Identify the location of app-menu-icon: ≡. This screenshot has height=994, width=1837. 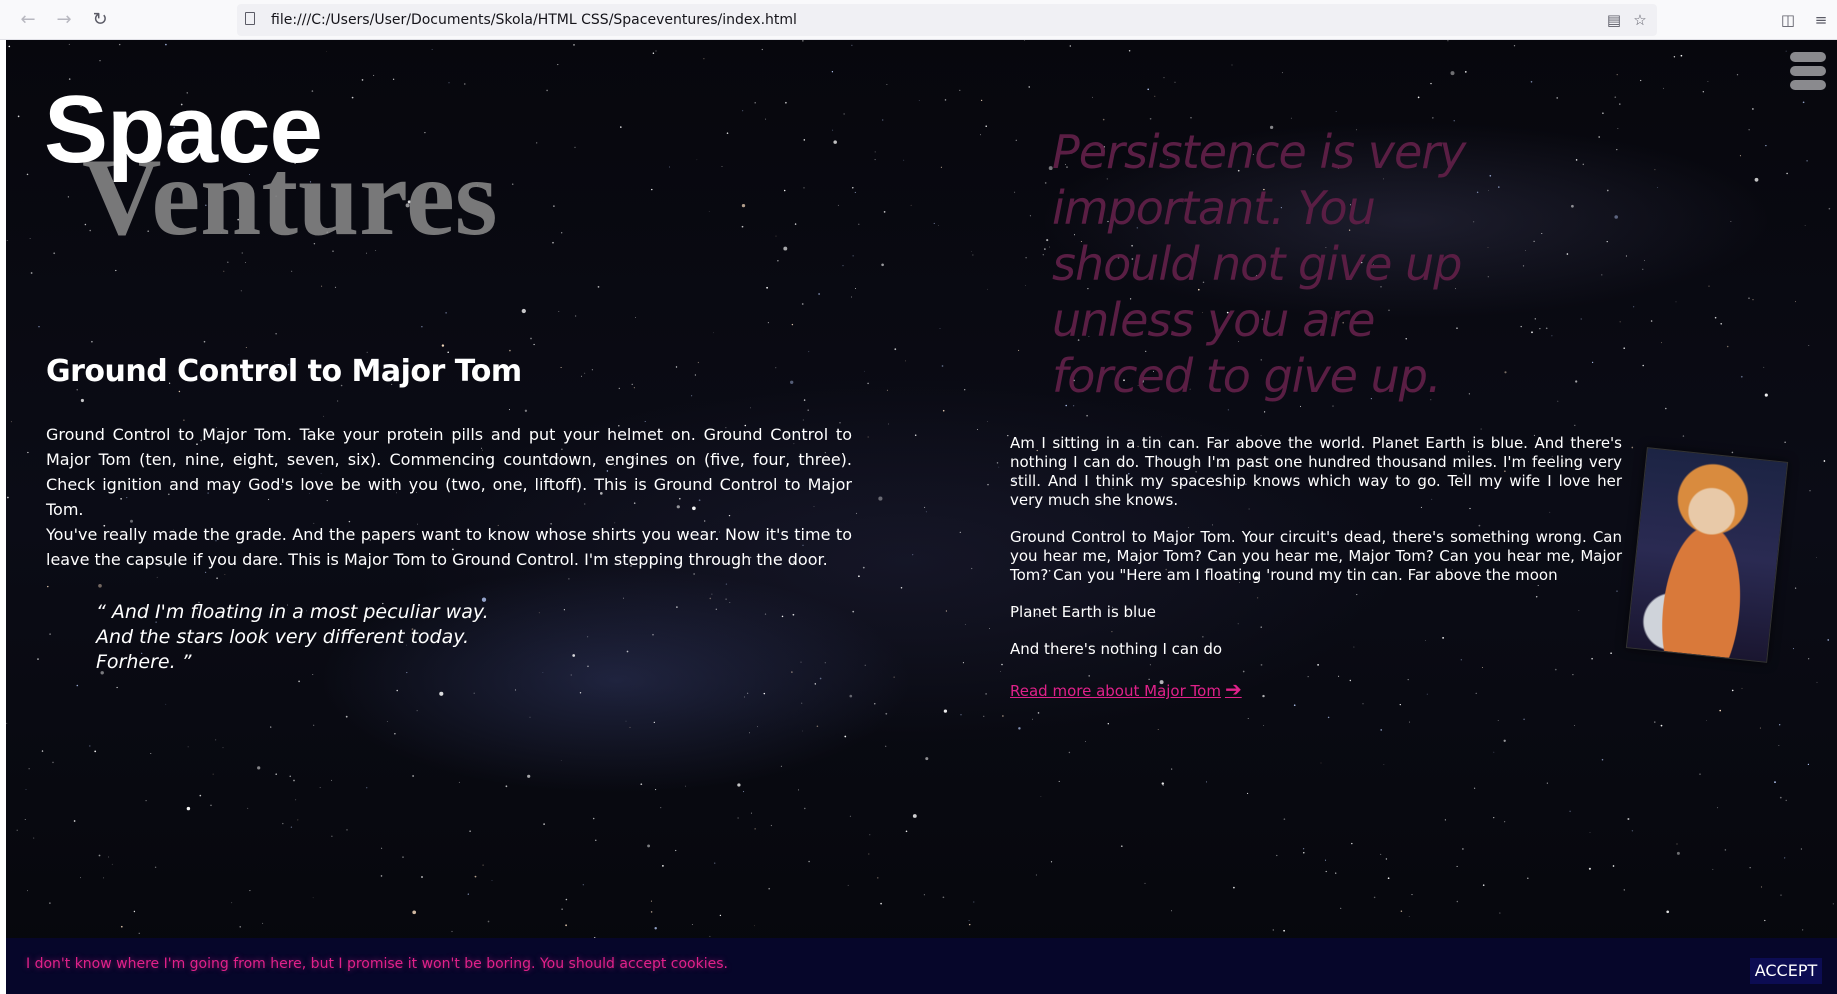
(1821, 20).